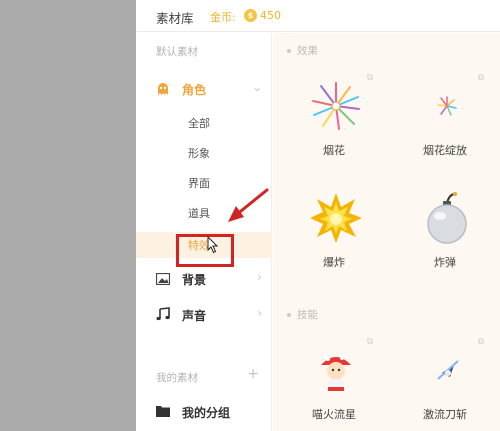 Image resolution: width=500 pixels, height=431 pixels. Describe the element at coordinates (307, 51) in the screenshot. I see `group-title: 效果` at that location.